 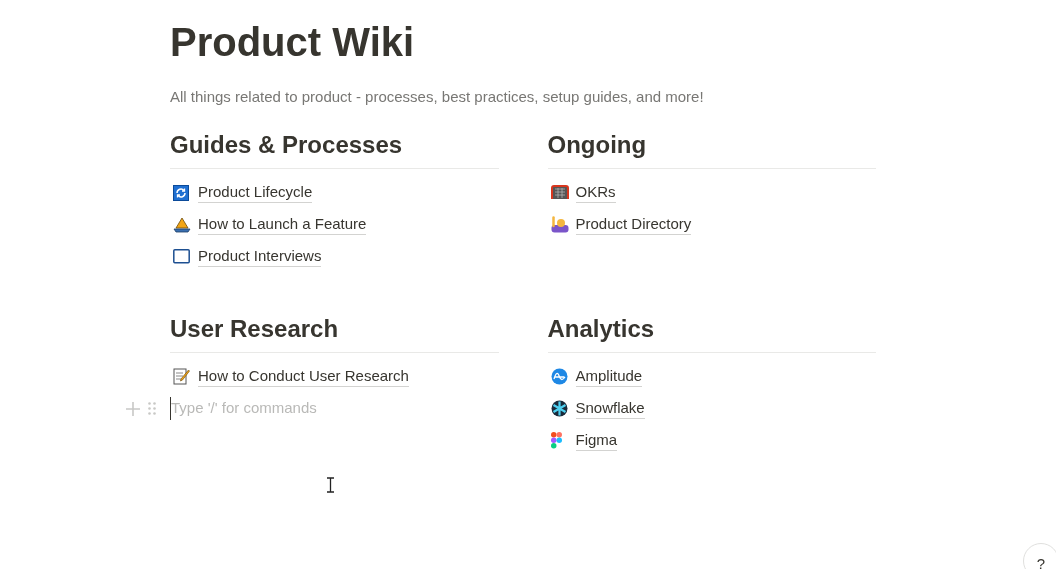 I want to click on page-link: How to Launch a Feature, so click(x=282, y=224).